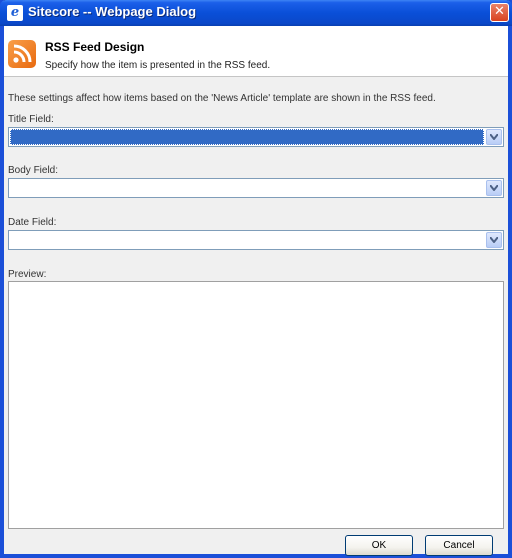 The image size is (512, 558). Describe the element at coordinates (95, 47) in the screenshot. I see `dialog-heading: RSS Feed Design` at that location.